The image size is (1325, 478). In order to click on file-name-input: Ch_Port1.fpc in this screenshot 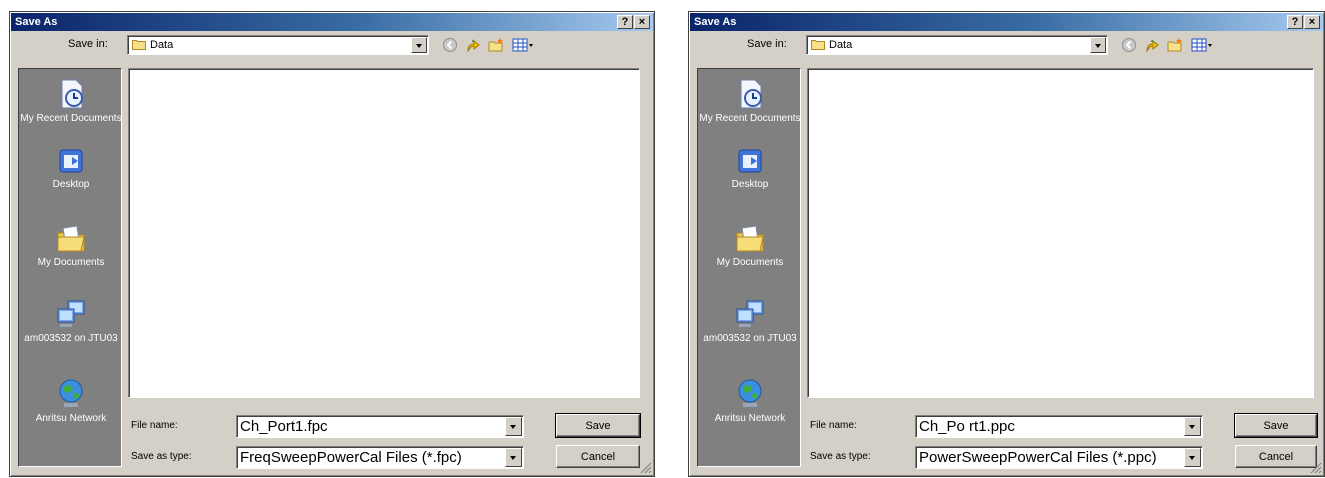, I will do `click(284, 426)`.